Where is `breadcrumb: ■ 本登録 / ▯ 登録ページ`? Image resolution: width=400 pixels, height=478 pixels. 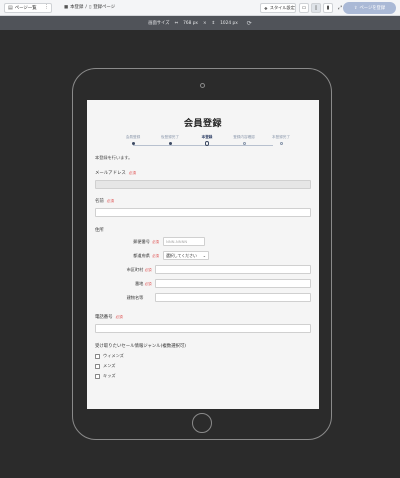 breadcrumb: ■ 本登録 / ▯ 登録ページ is located at coordinates (90, 7).